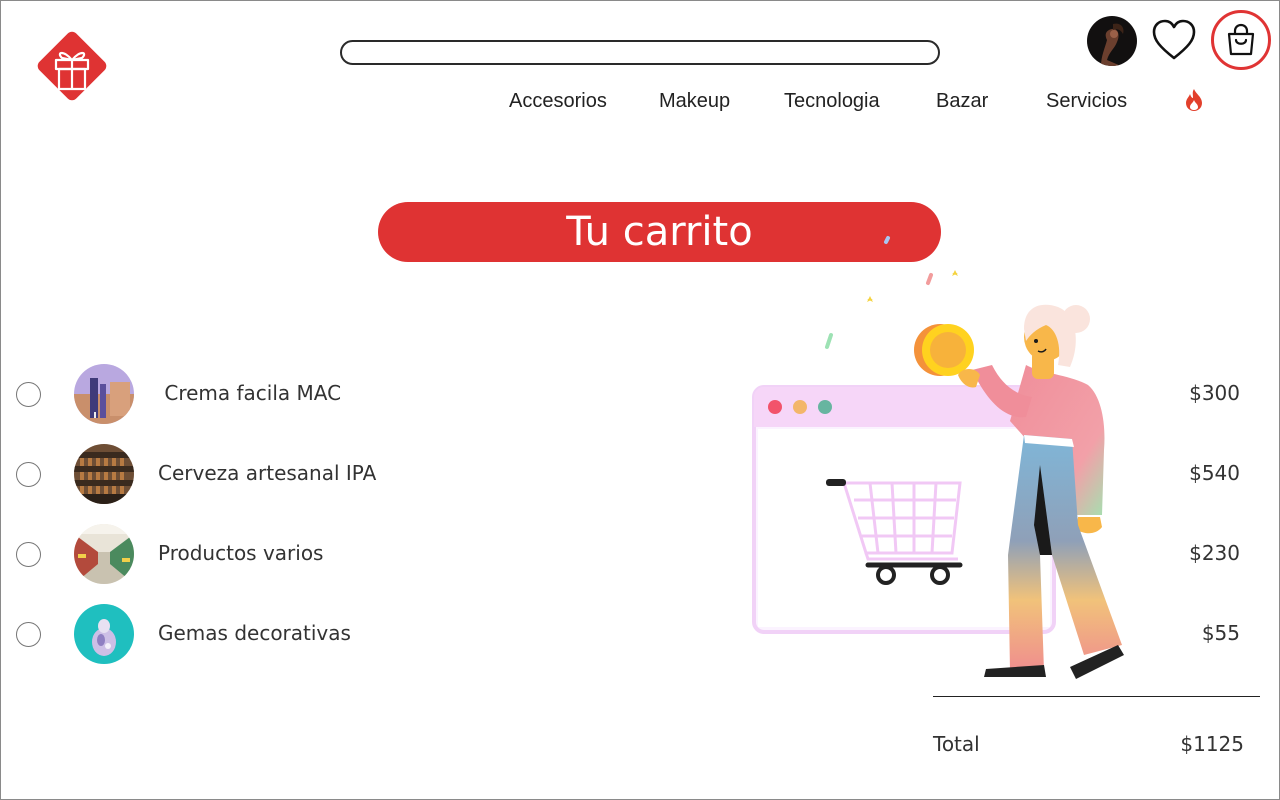 Image resolution: width=1280 pixels, height=800 pixels. Describe the element at coordinates (558, 101) in the screenshot. I see `nav-item-accesorios: Accesorios` at that location.